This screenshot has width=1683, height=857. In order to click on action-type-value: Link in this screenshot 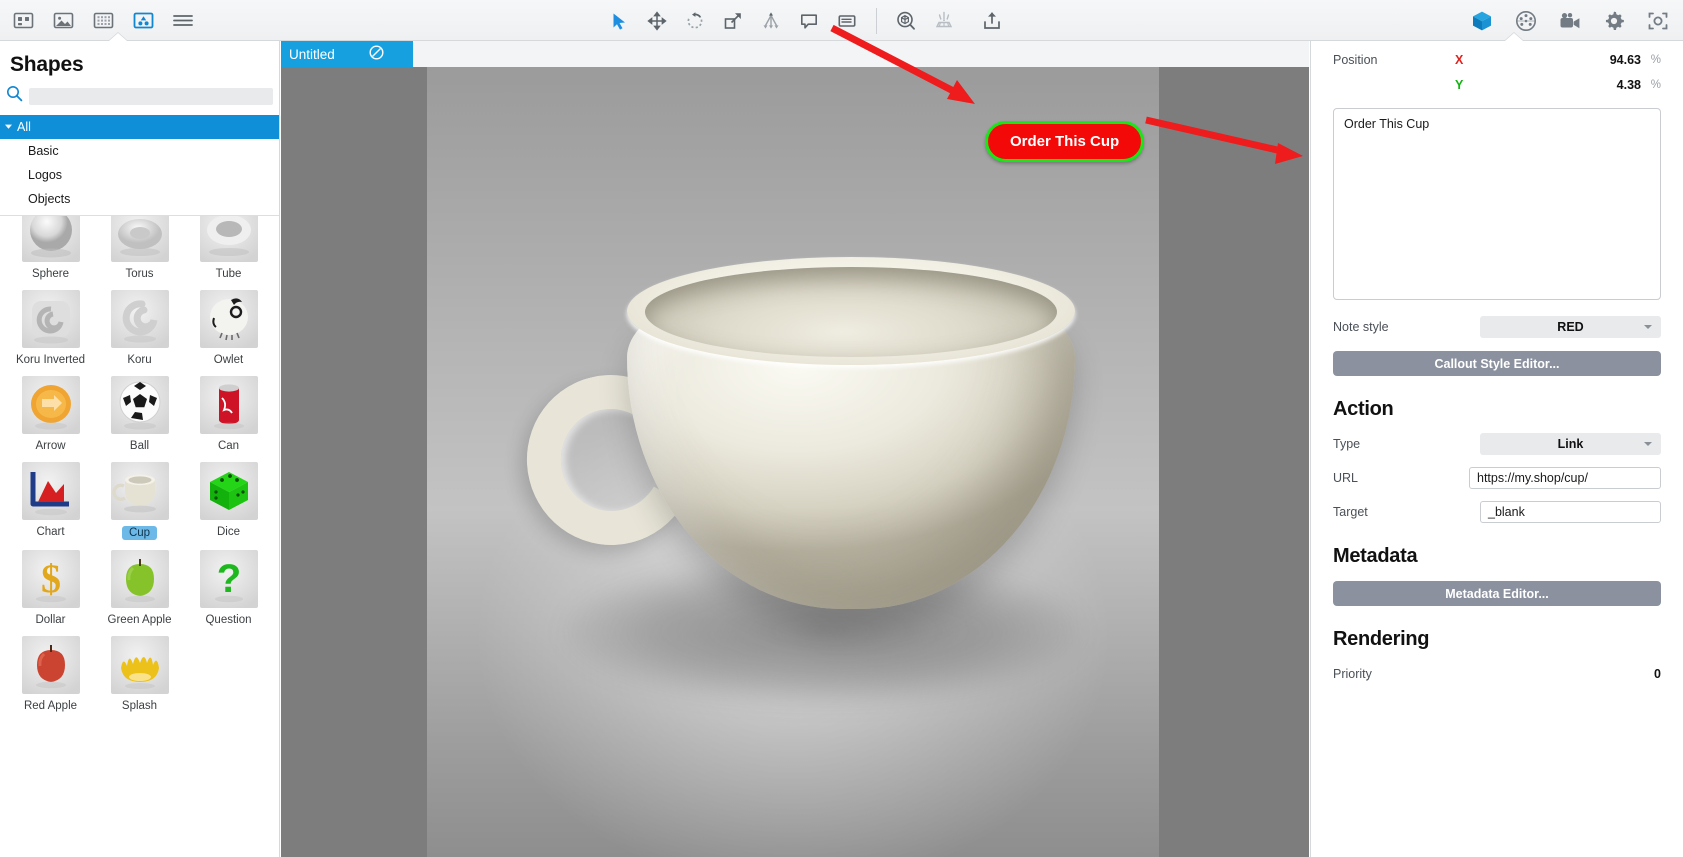, I will do `click(1570, 444)`.